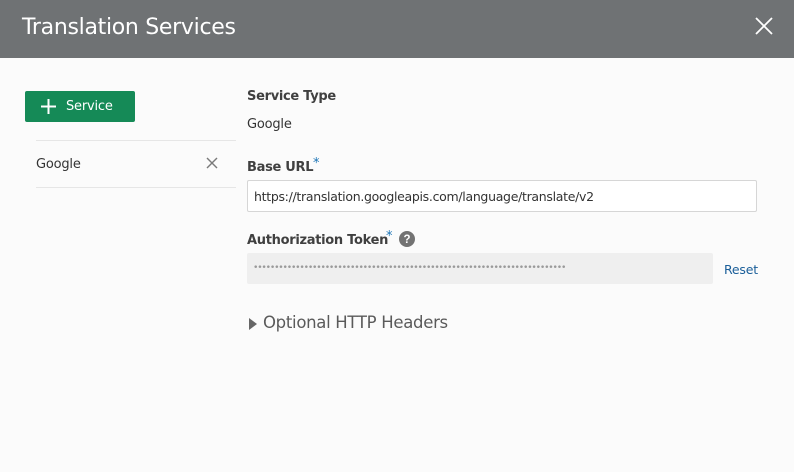 The height and width of the screenshot is (472, 794). I want to click on add-service-button: Service, so click(80, 106).